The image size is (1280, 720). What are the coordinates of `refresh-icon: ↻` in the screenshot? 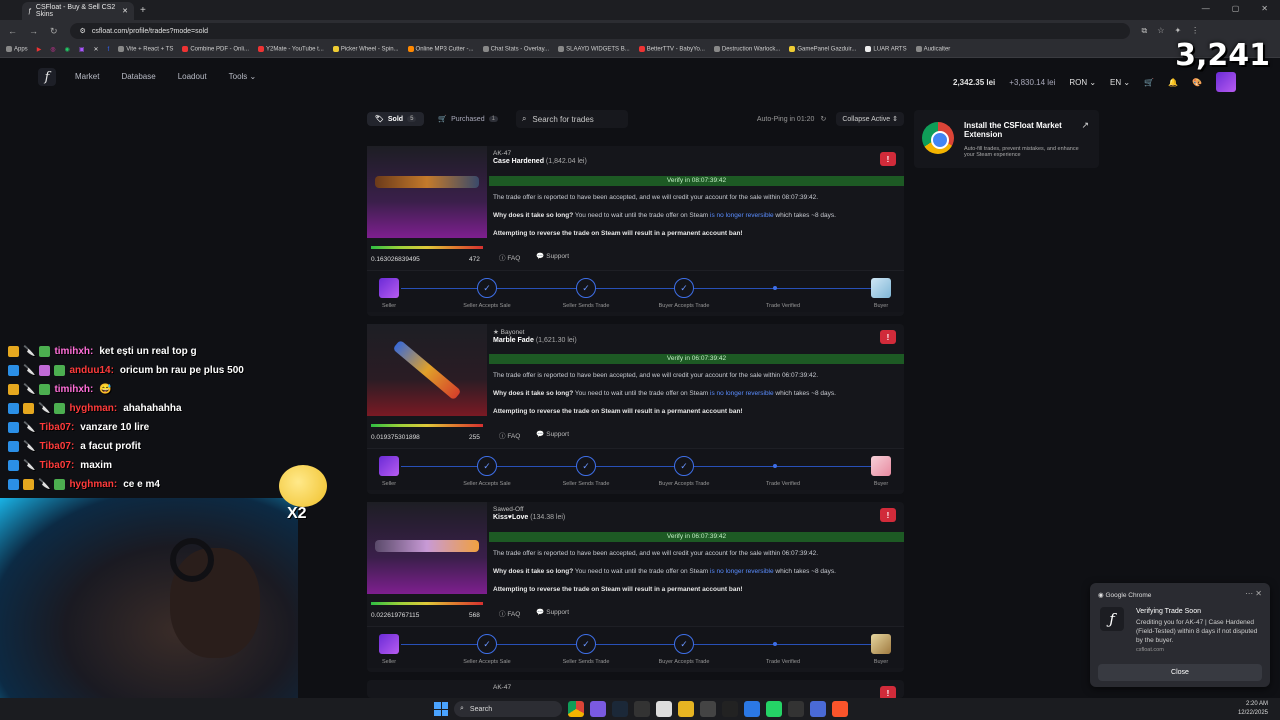 It's located at (823, 119).